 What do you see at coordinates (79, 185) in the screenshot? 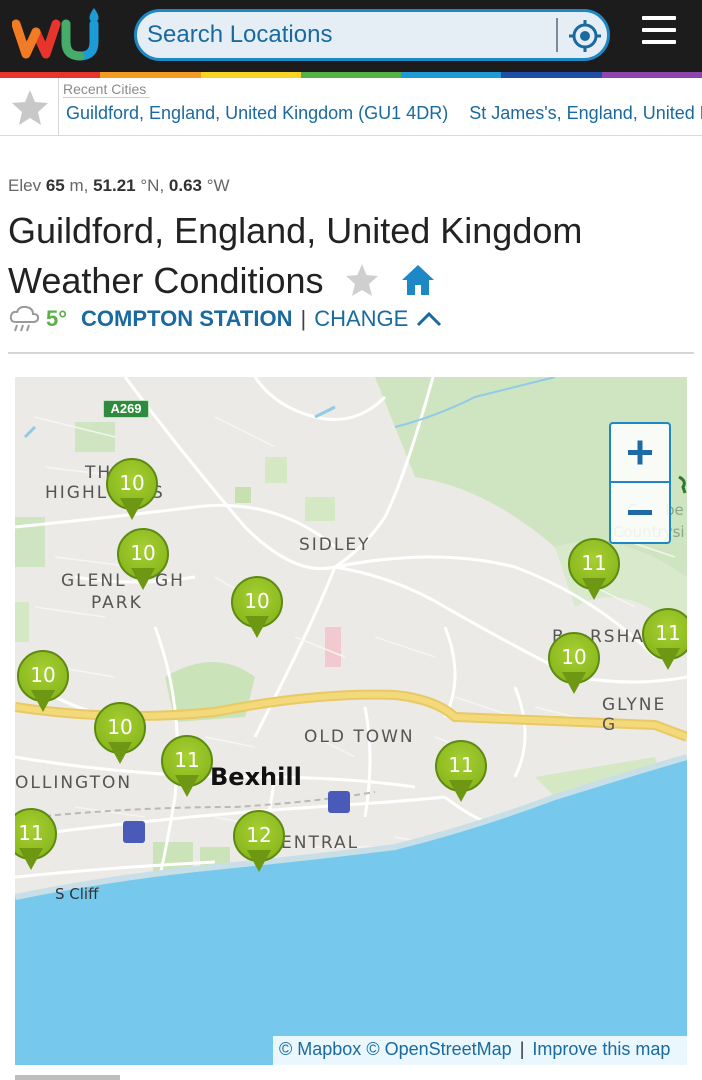
I see `elev-unit: m,` at bounding box center [79, 185].